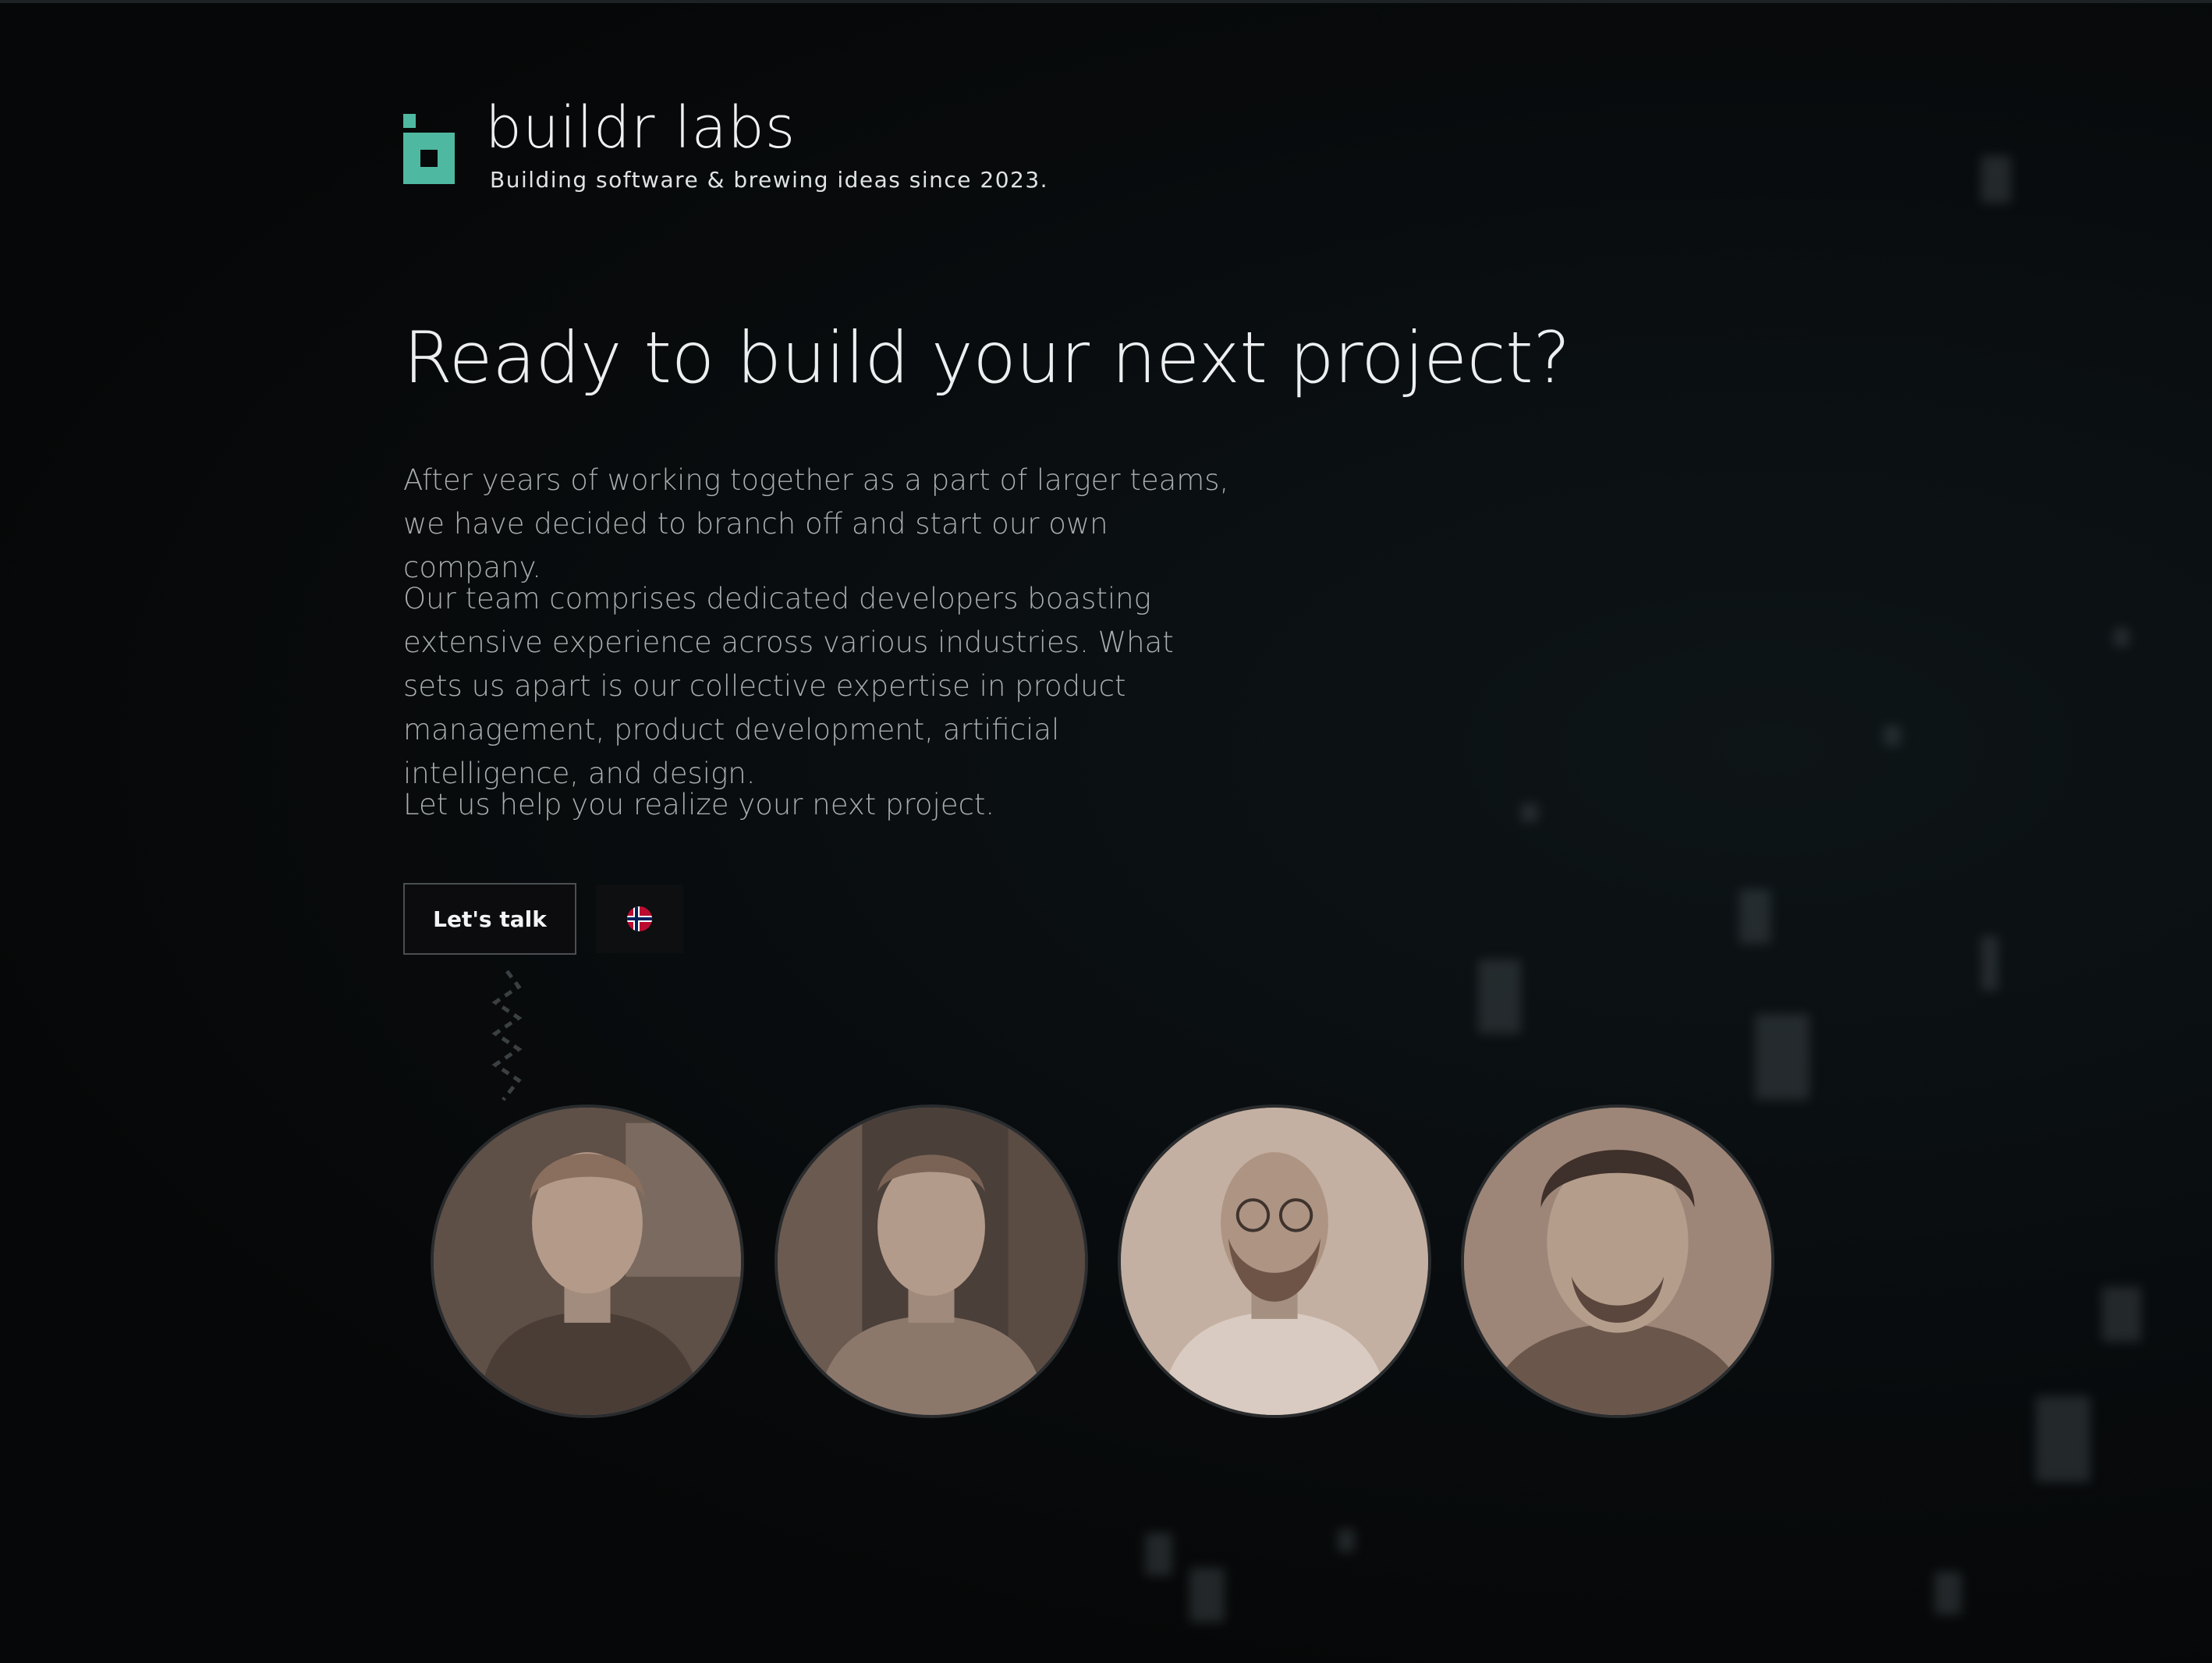 This screenshot has width=2212, height=1663. What do you see at coordinates (640, 127) in the screenshot?
I see `brand-name: buildr labs` at bounding box center [640, 127].